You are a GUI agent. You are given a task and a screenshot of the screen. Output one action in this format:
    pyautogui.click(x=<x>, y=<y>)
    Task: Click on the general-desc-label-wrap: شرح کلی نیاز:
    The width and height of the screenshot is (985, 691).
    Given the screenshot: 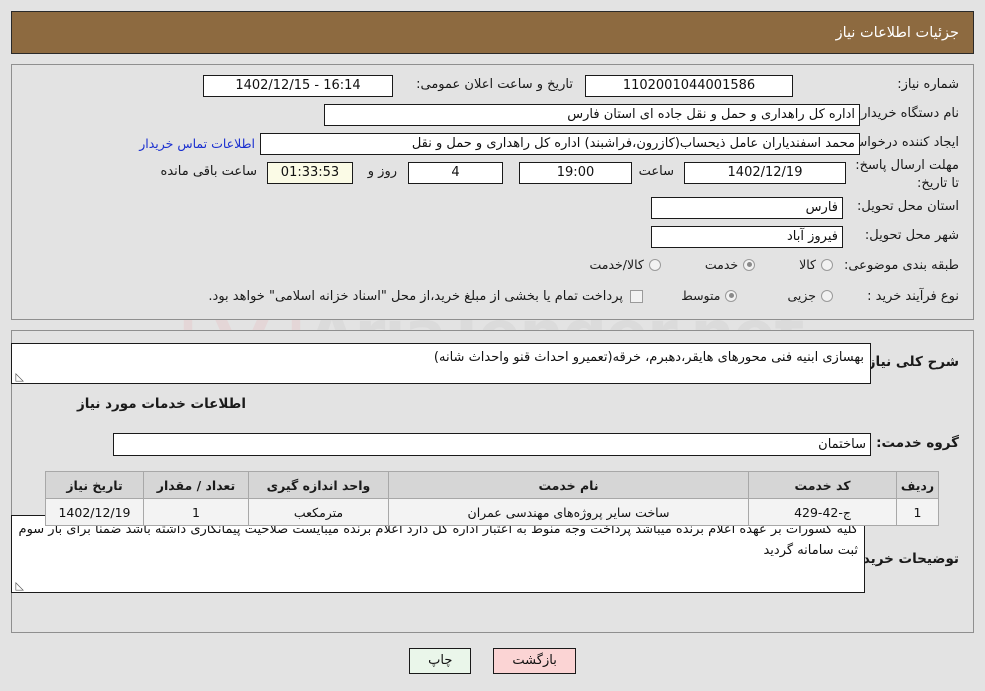 What is the action you would take?
    pyautogui.click(x=910, y=362)
    